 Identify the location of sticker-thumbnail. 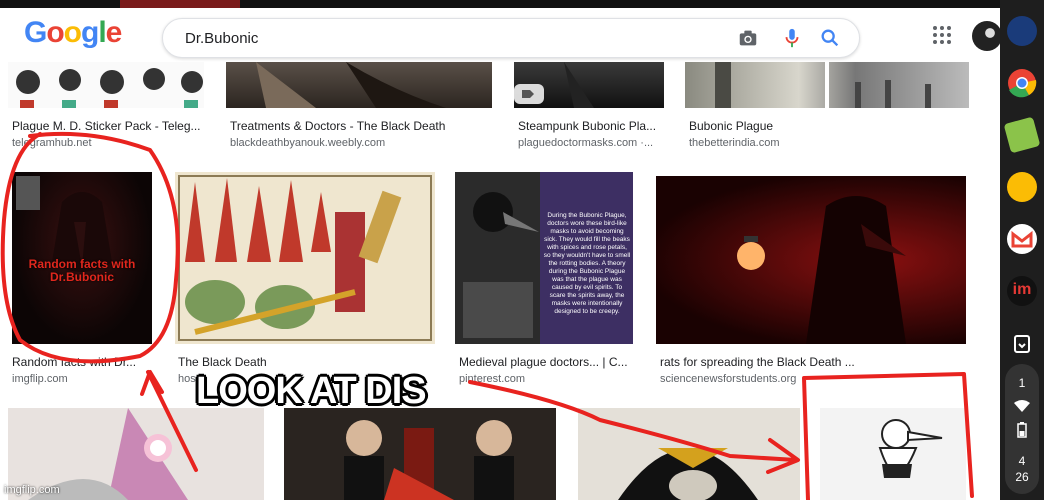
(106, 85).